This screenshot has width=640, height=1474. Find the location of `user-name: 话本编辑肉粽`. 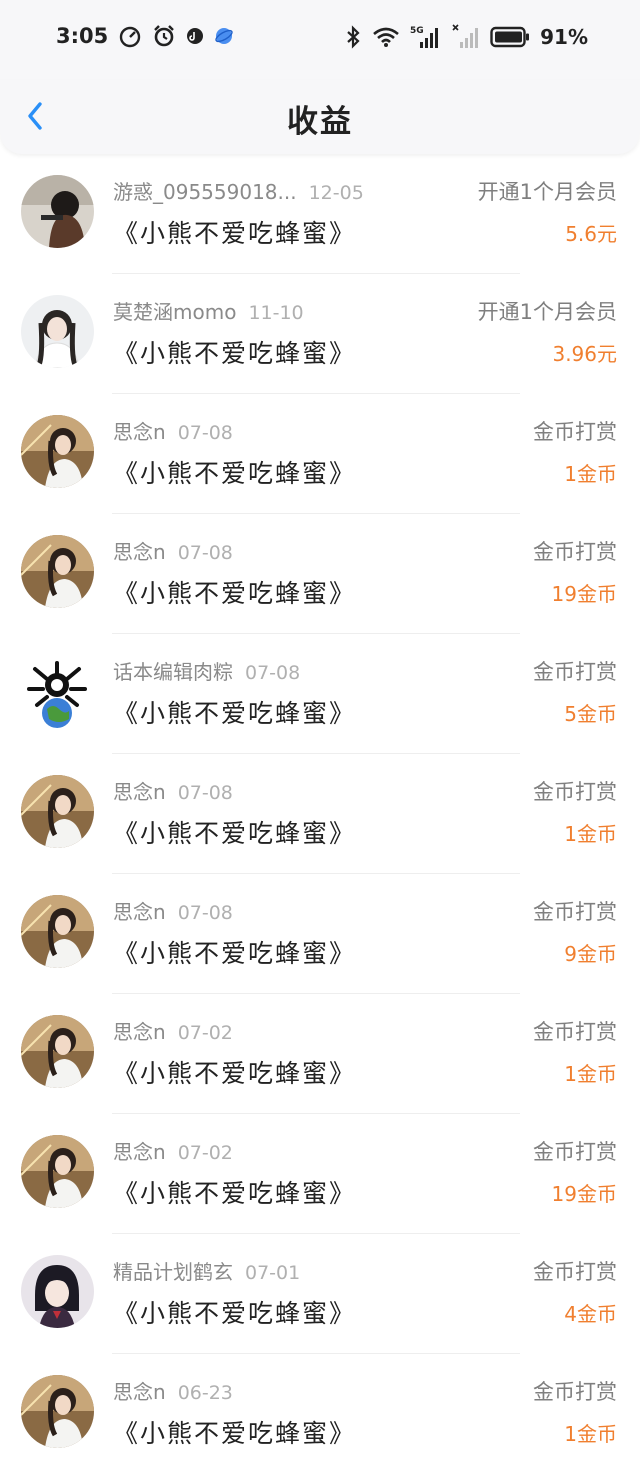

user-name: 话本编辑肉粽 is located at coordinates (173, 672).